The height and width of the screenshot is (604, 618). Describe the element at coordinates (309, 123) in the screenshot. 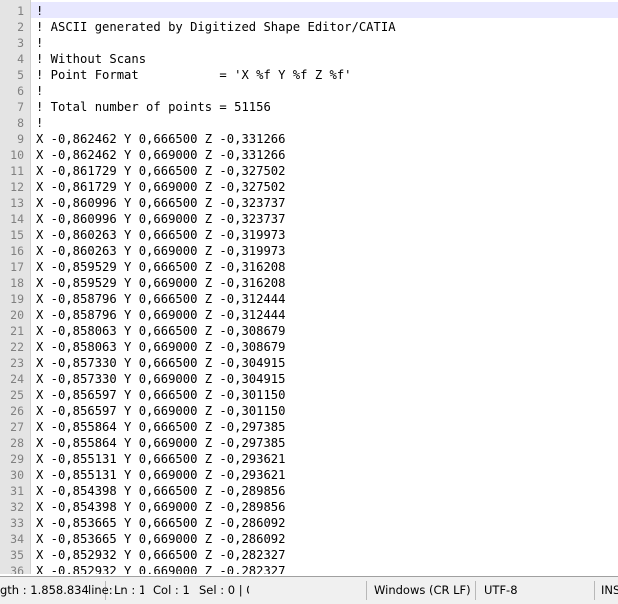

I see `editor-line: 8!` at that location.